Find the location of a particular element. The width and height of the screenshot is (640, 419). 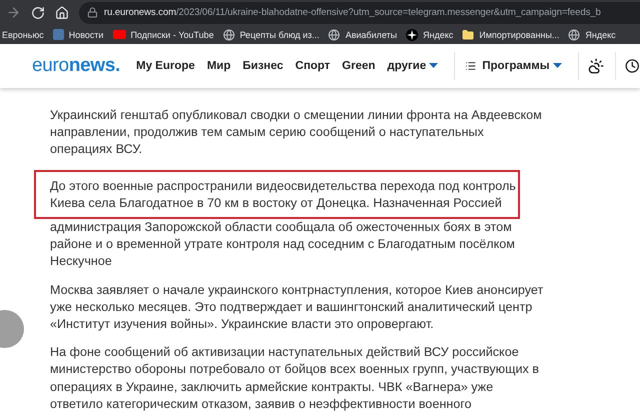

reload-icon is located at coordinates (38, 13).